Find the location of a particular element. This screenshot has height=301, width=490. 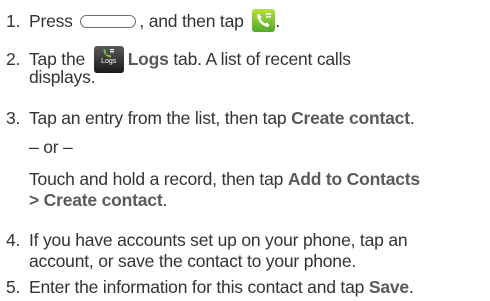

step-2-continued: displays. is located at coordinates (62, 77).